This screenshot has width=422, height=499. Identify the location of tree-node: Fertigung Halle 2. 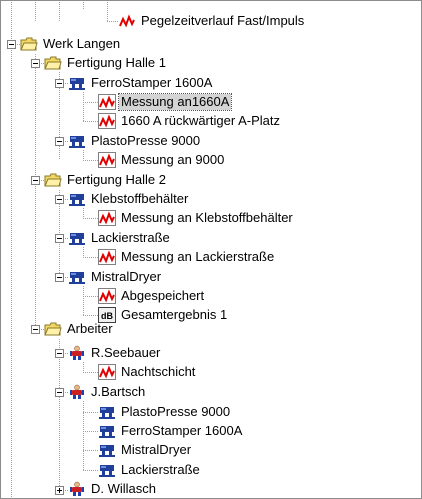
(106, 180).